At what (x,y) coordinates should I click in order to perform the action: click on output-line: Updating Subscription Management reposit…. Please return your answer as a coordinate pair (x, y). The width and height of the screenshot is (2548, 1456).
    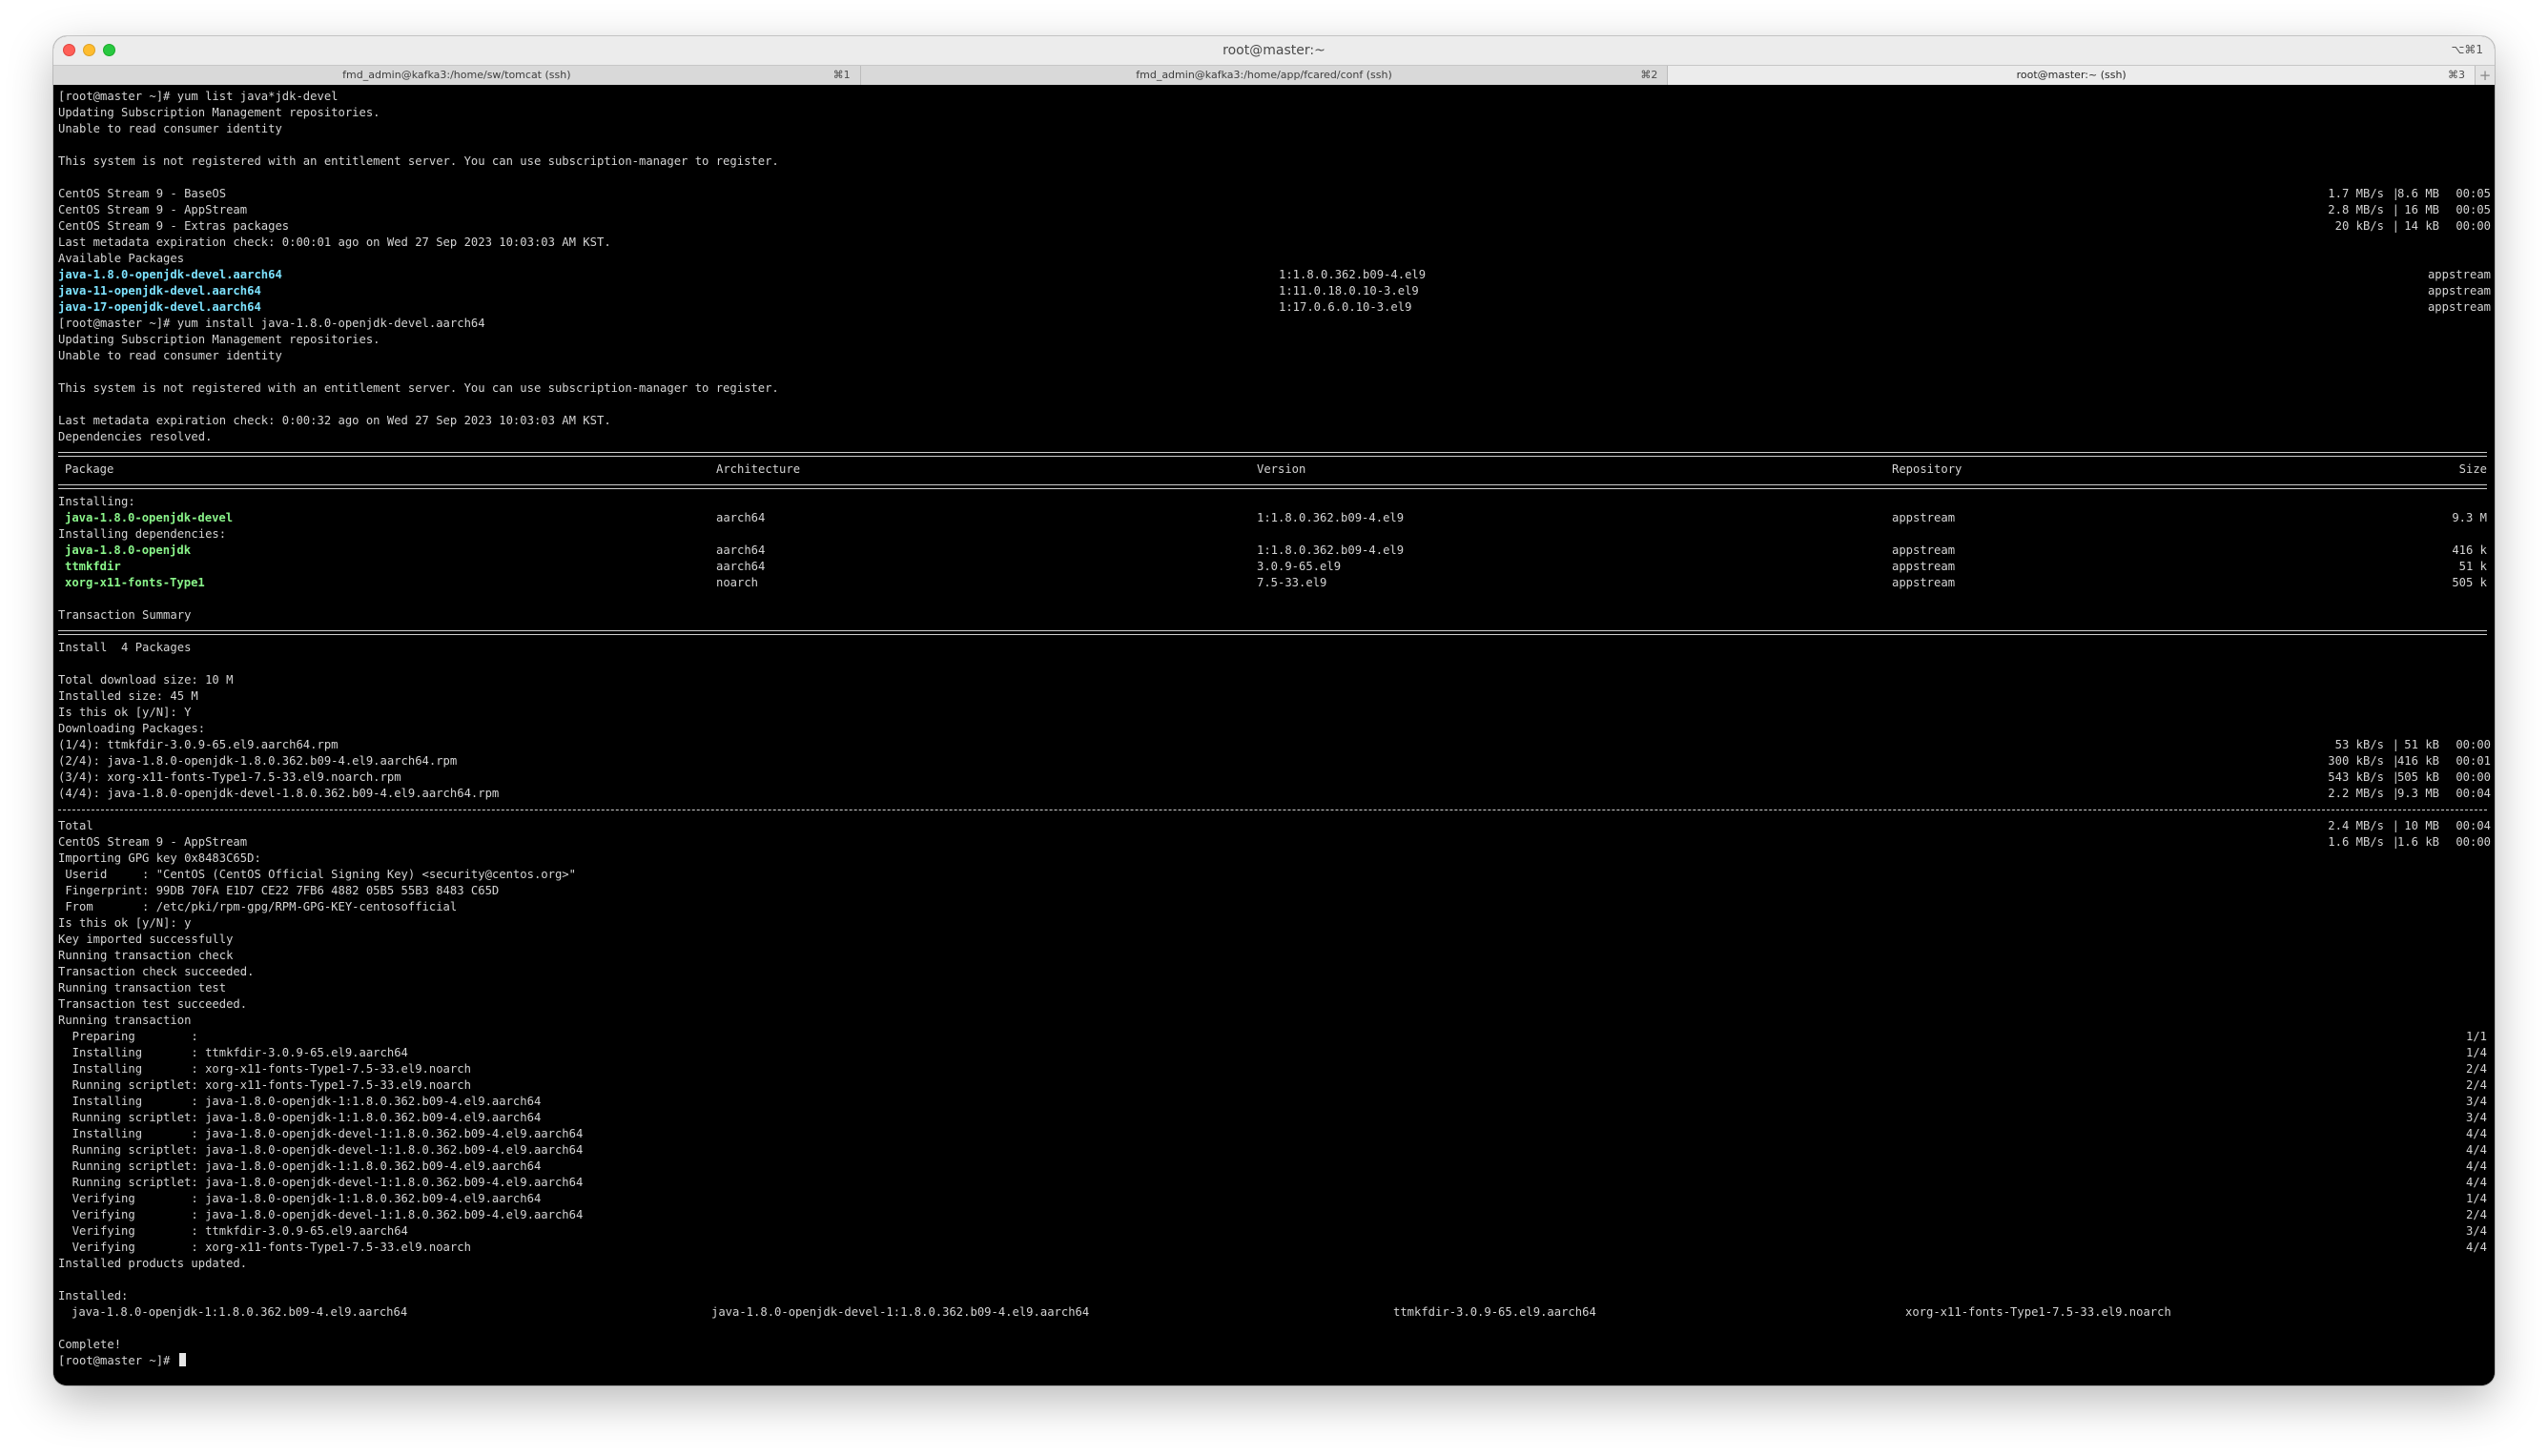
    Looking at the image, I should click on (219, 113).